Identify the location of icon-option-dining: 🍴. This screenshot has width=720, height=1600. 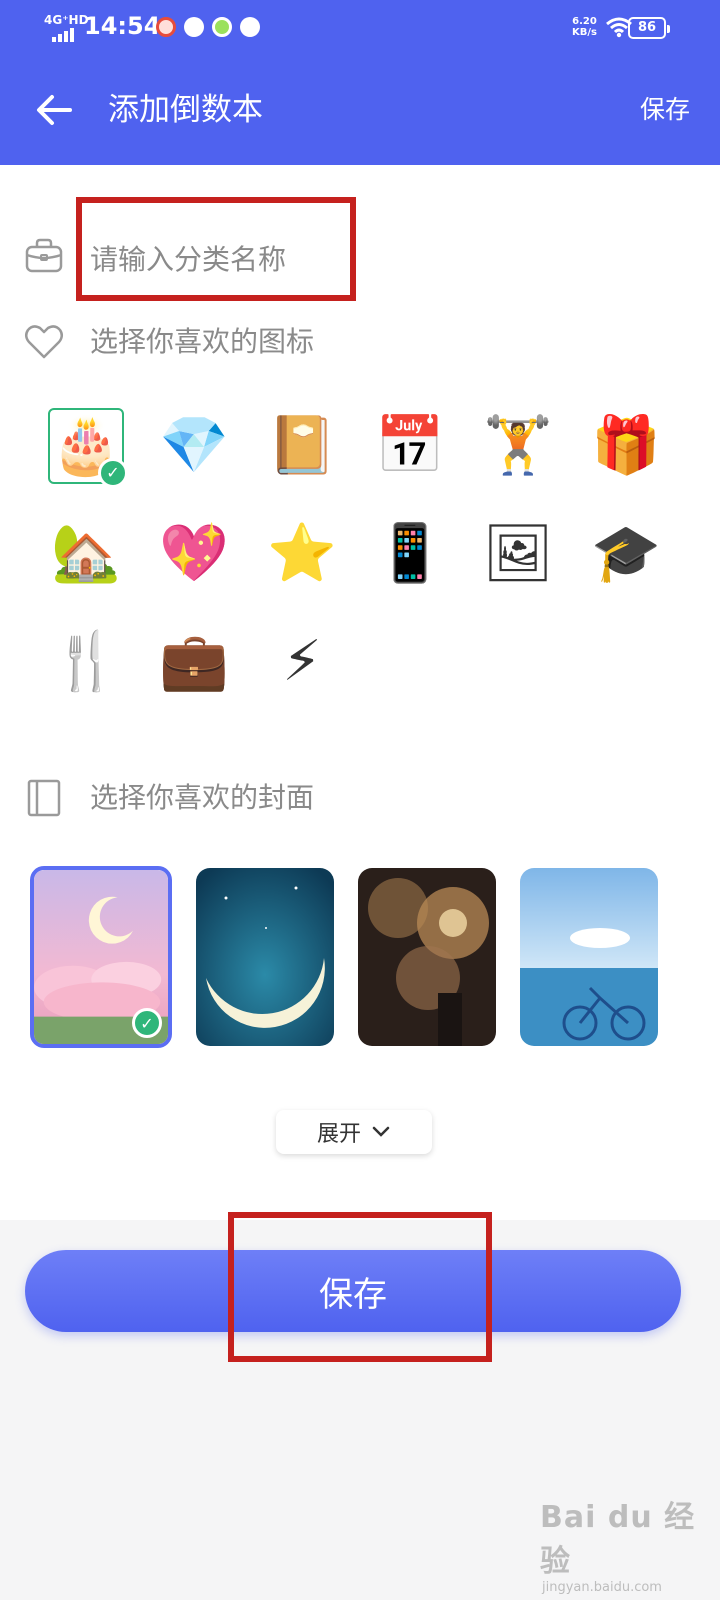
(86, 662).